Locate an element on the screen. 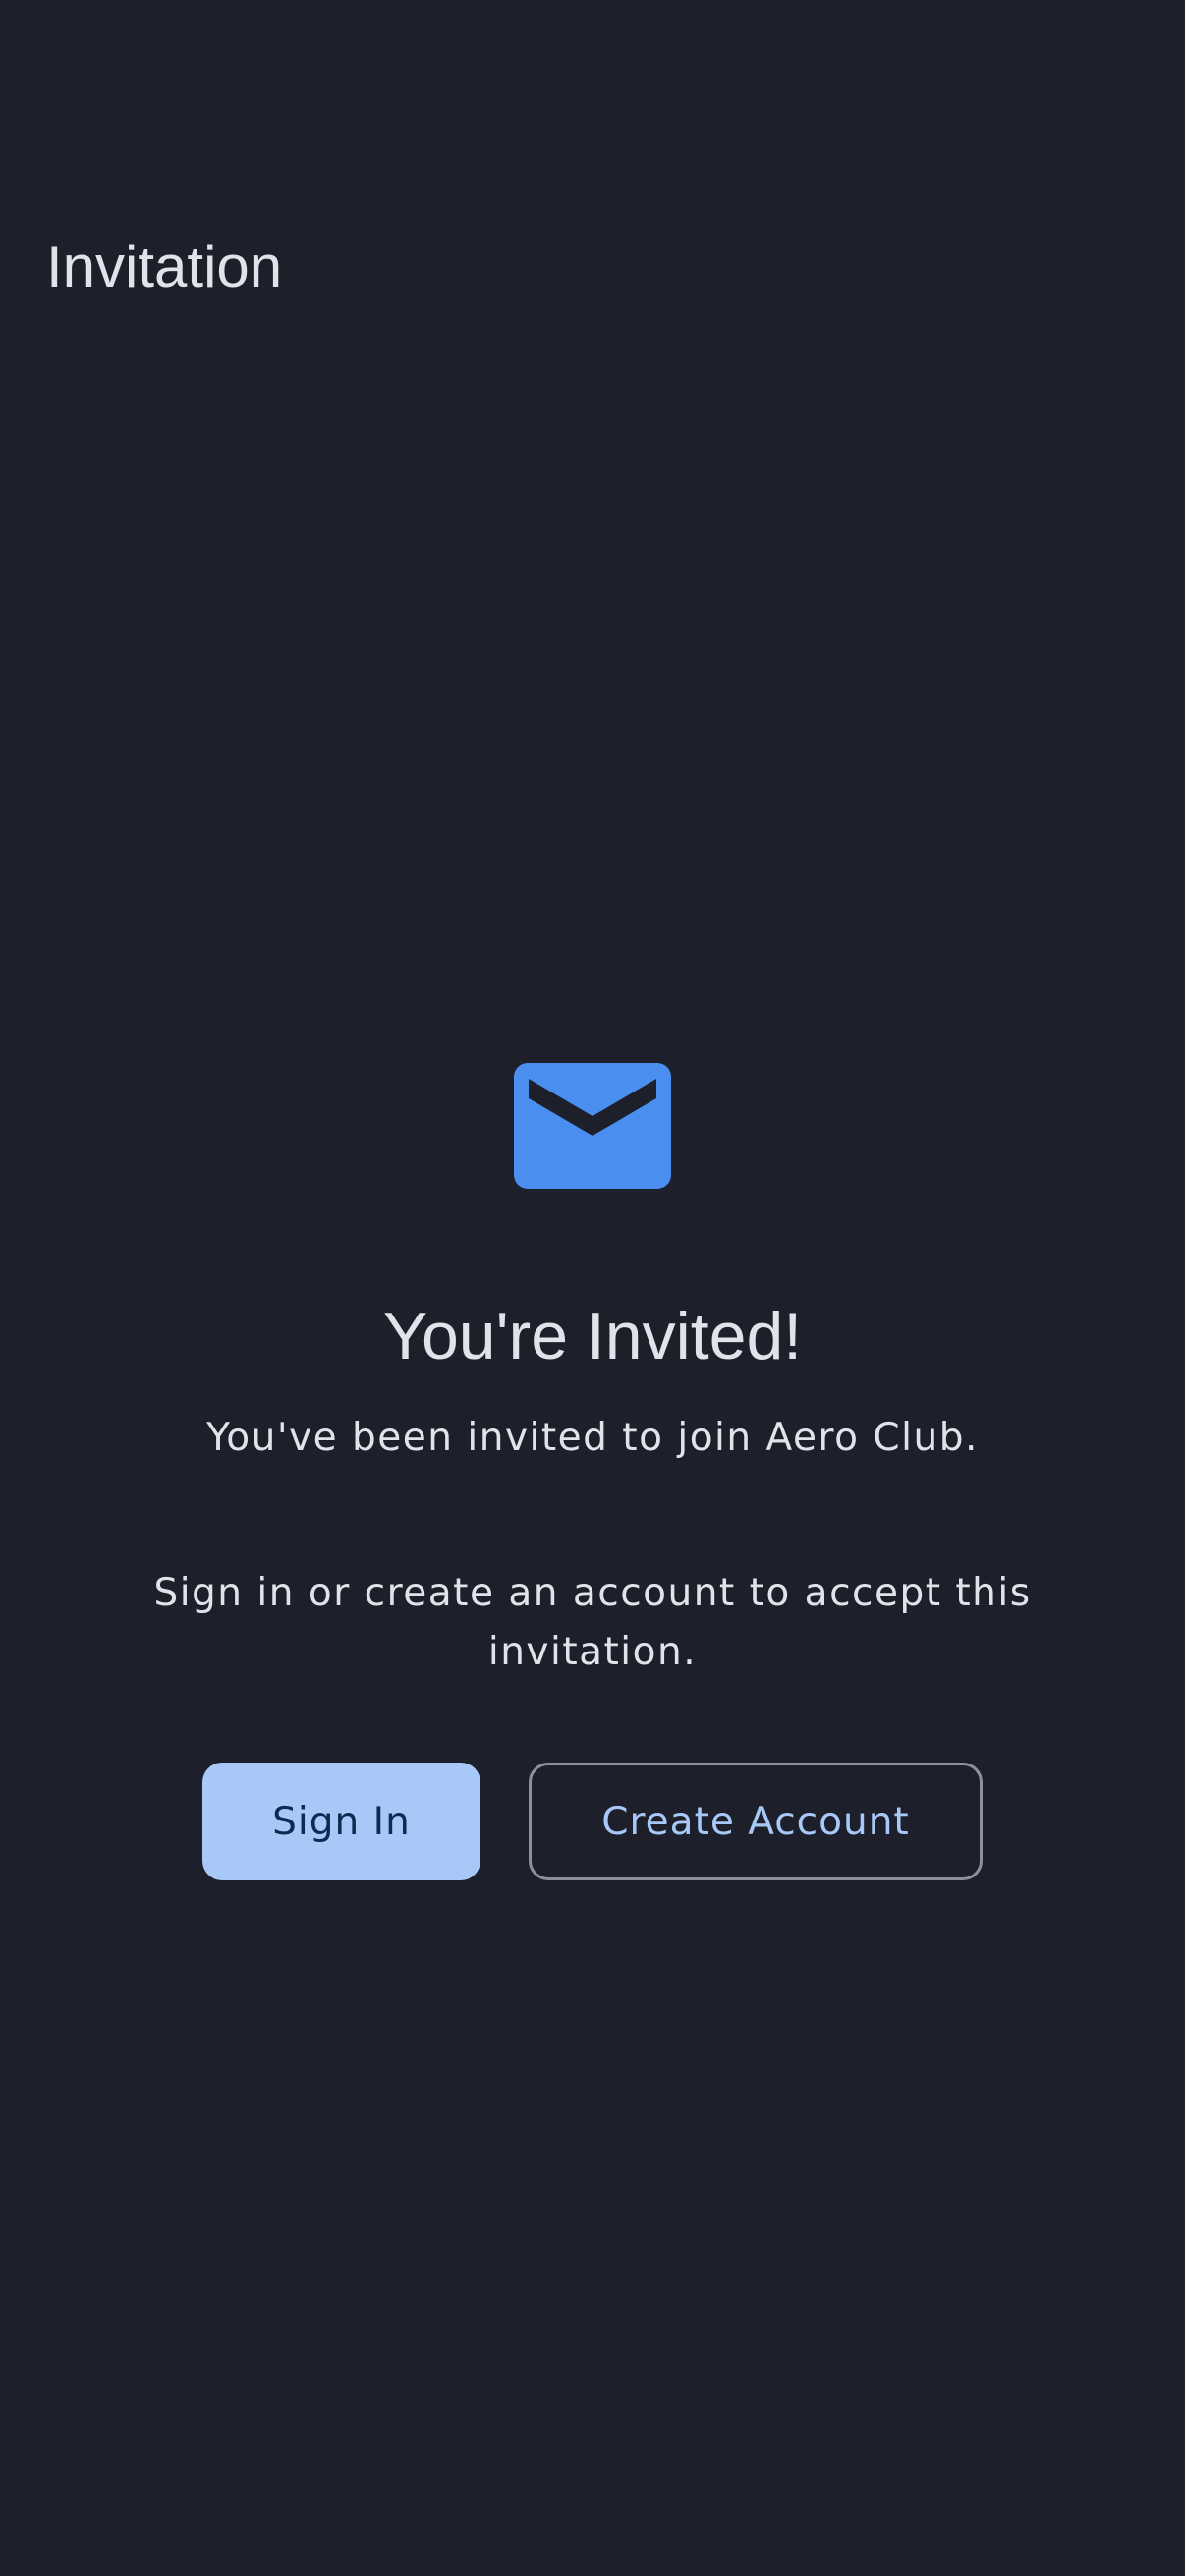 The height and width of the screenshot is (2576, 1185). create-account-button: Create Account is located at coordinates (756, 1821).